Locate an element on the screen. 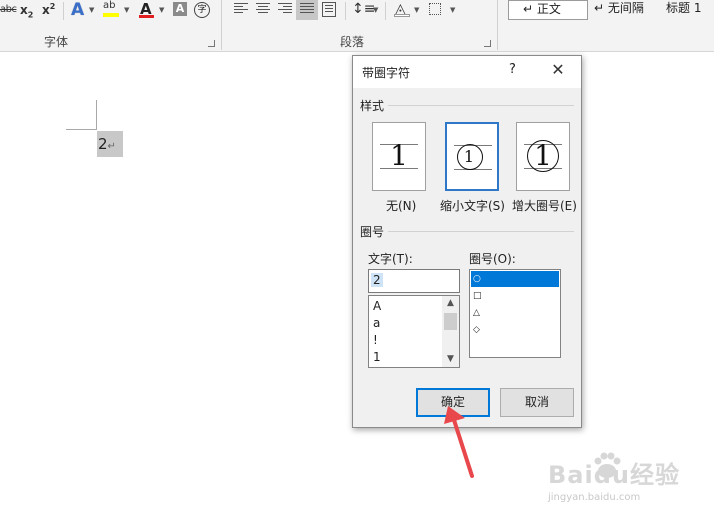 The image size is (714, 520). borders-icon is located at coordinates (435, 9).